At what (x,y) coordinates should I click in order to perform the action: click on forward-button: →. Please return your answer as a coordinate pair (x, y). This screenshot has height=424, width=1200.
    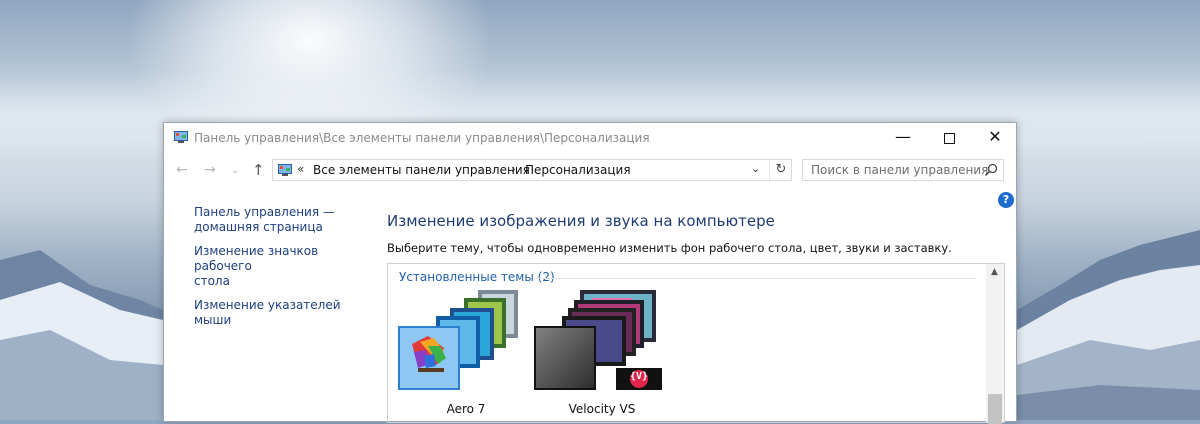
    Looking at the image, I should click on (210, 170).